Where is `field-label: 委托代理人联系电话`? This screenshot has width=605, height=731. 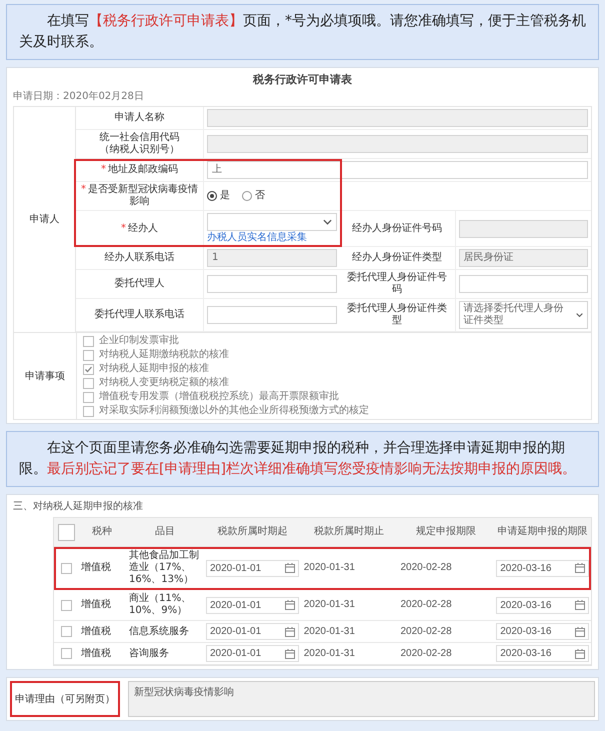
field-label: 委托代理人联系电话 is located at coordinates (139, 315).